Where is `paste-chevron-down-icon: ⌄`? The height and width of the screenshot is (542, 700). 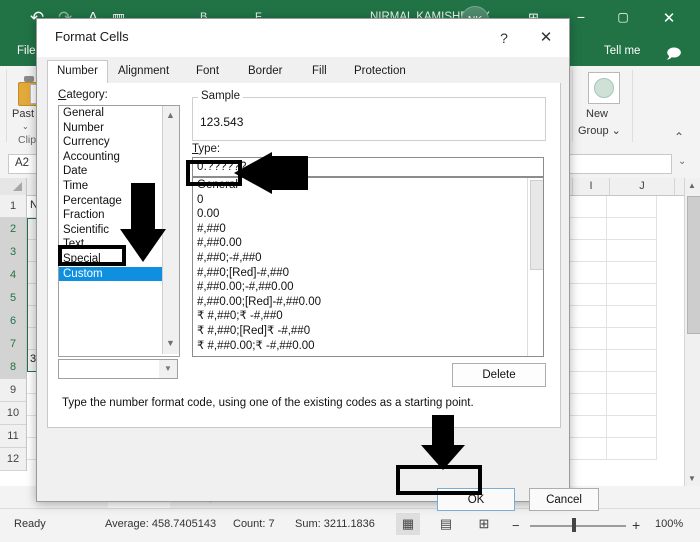
paste-chevron-down-icon: ⌄ is located at coordinates (25, 126).